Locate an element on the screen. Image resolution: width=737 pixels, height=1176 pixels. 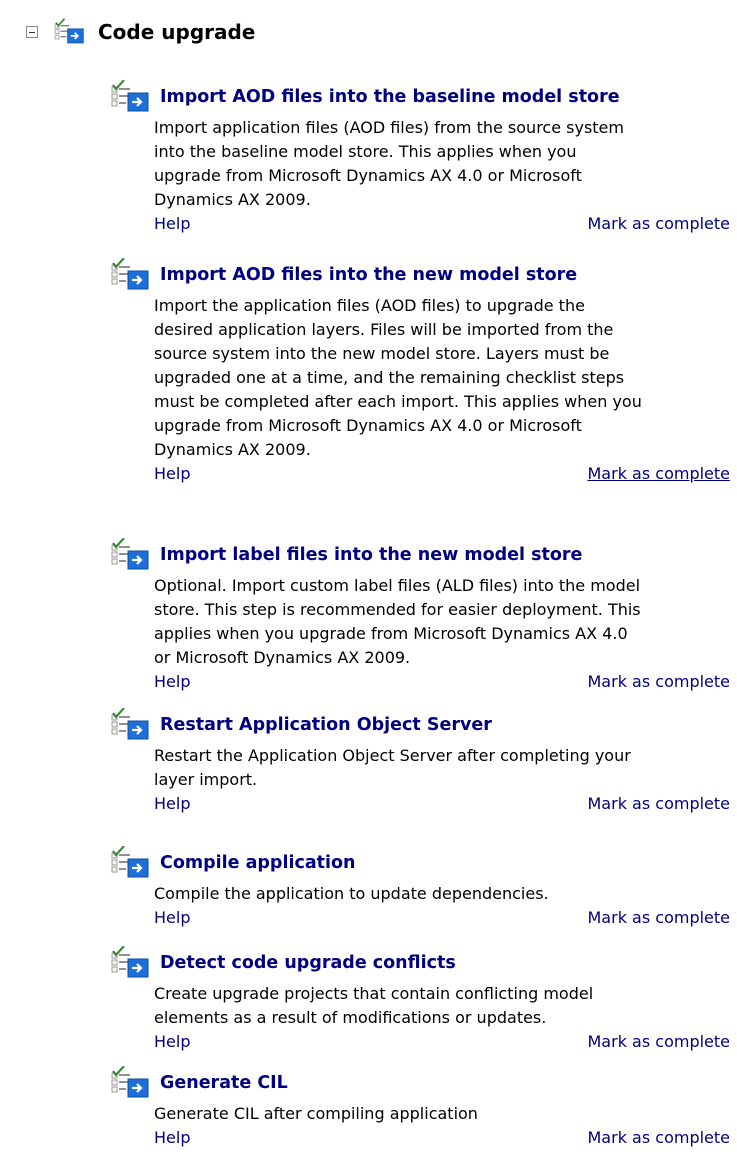
step-header: Detect code upgrade conflicts is located at coordinates (419, 963).